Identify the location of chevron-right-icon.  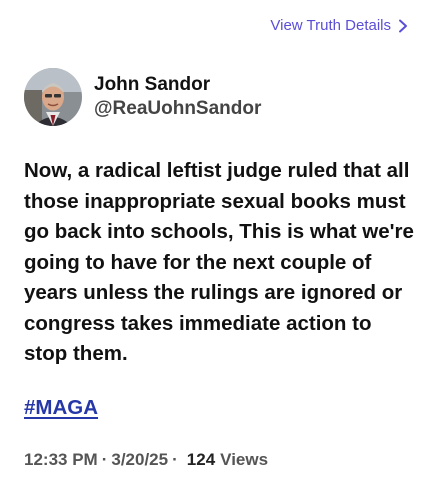
(403, 25).